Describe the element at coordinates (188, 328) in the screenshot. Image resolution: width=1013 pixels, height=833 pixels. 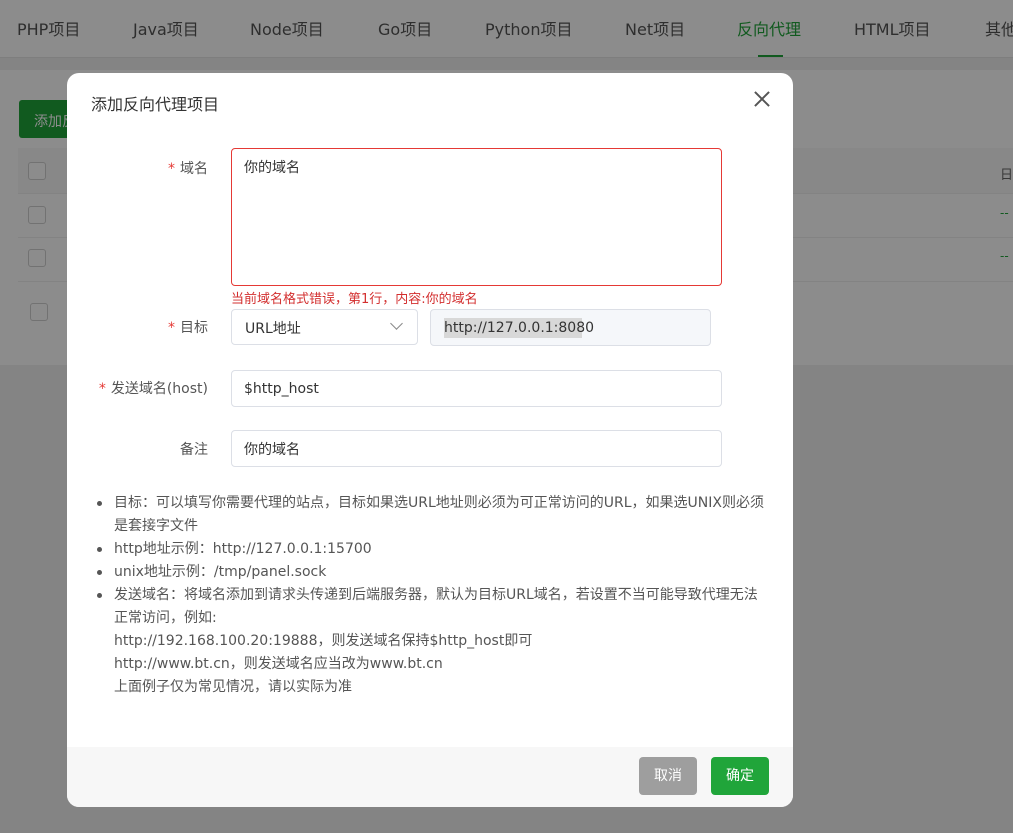
I see `target-label: * 目标` at that location.